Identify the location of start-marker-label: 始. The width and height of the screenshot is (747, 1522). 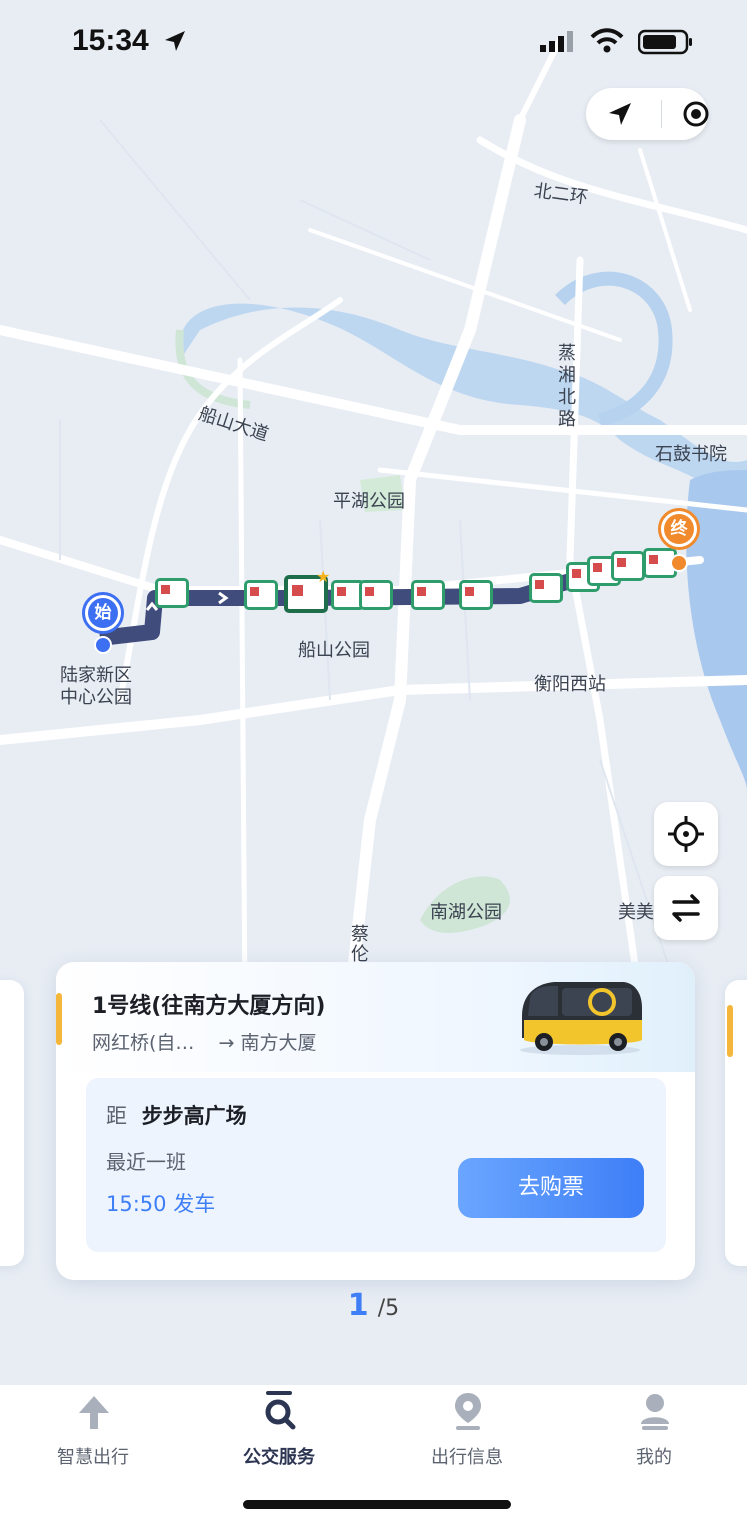
(103, 613).